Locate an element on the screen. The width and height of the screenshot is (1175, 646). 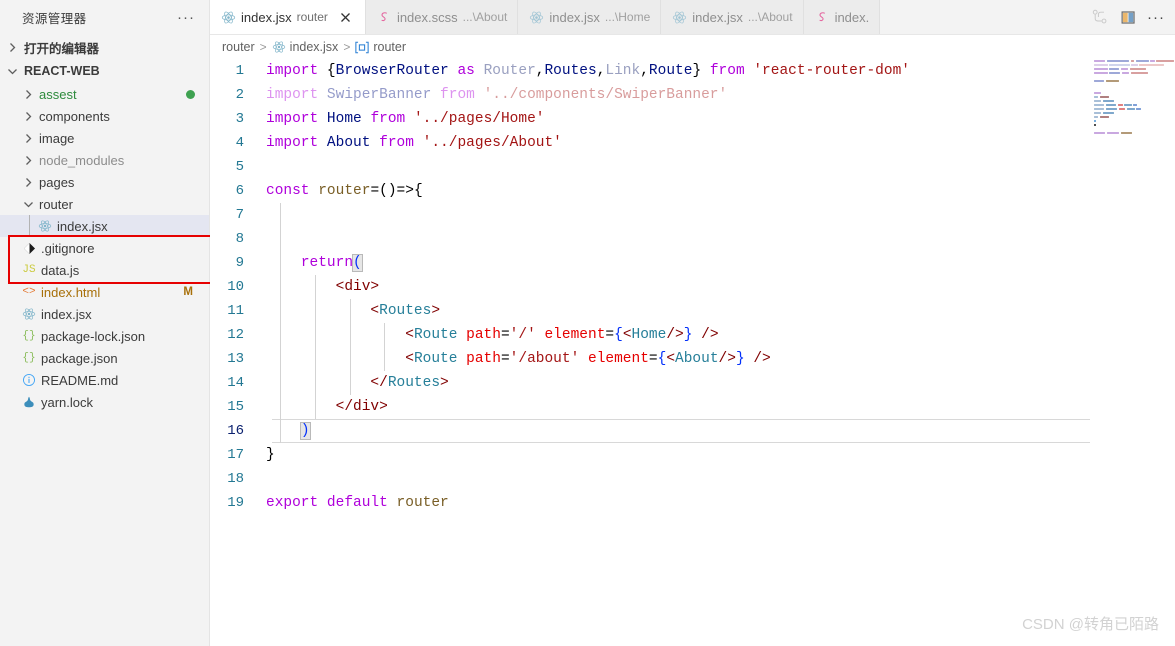
sidebar-file-label: package-lock.json is located at coordinates (93, 336).